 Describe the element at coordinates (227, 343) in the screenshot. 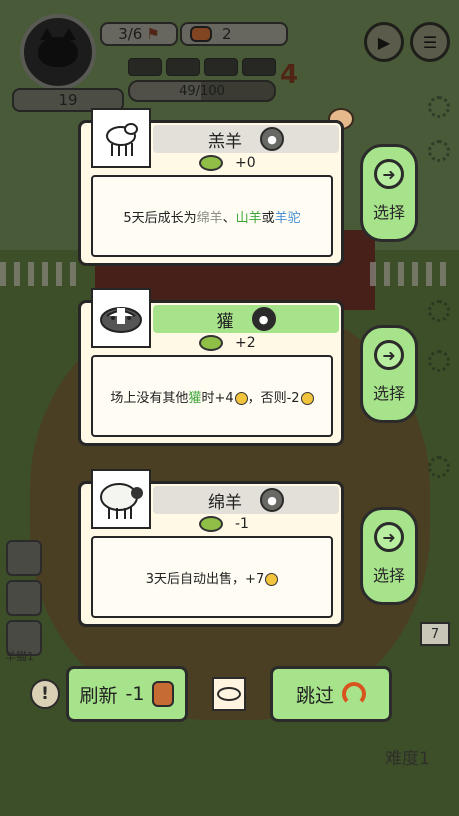

I see `food-stat: +2` at that location.